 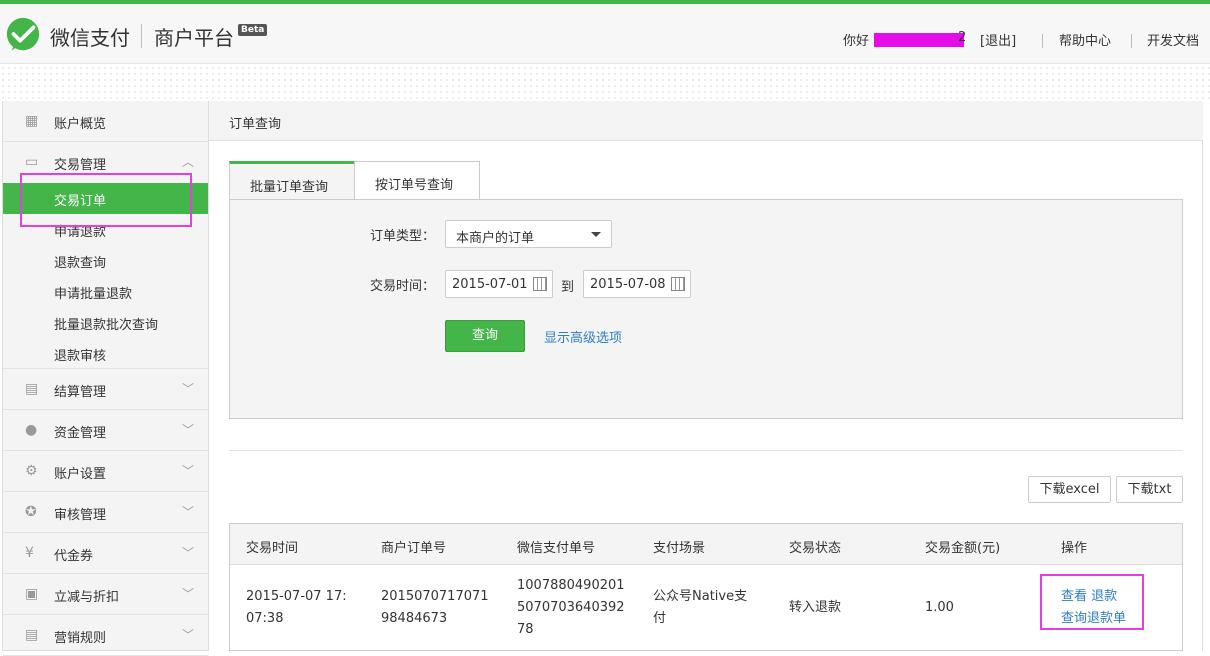 I want to click on star-icon: ✪, so click(x=31, y=512).